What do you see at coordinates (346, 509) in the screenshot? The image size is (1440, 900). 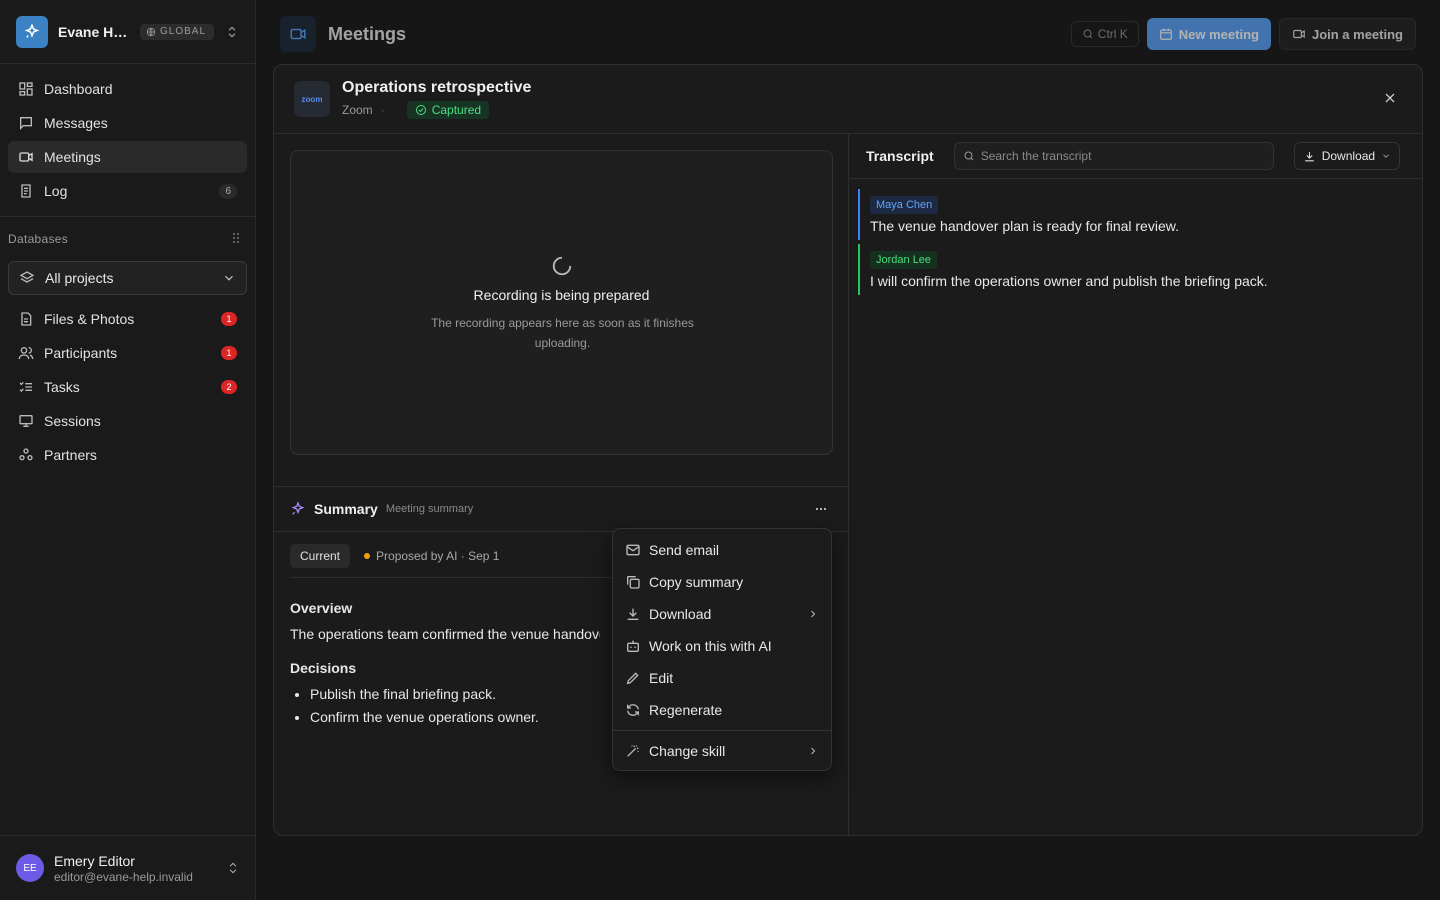 I see `summary-title: Summary` at bounding box center [346, 509].